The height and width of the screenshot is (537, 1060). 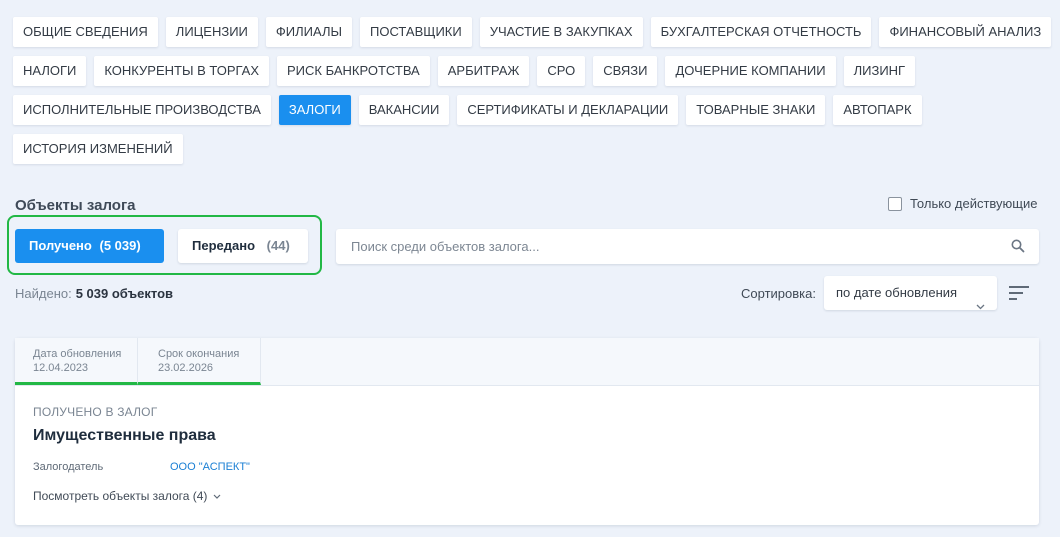 What do you see at coordinates (120, 245) in the screenshot?
I see `received-count: (5 039)` at bounding box center [120, 245].